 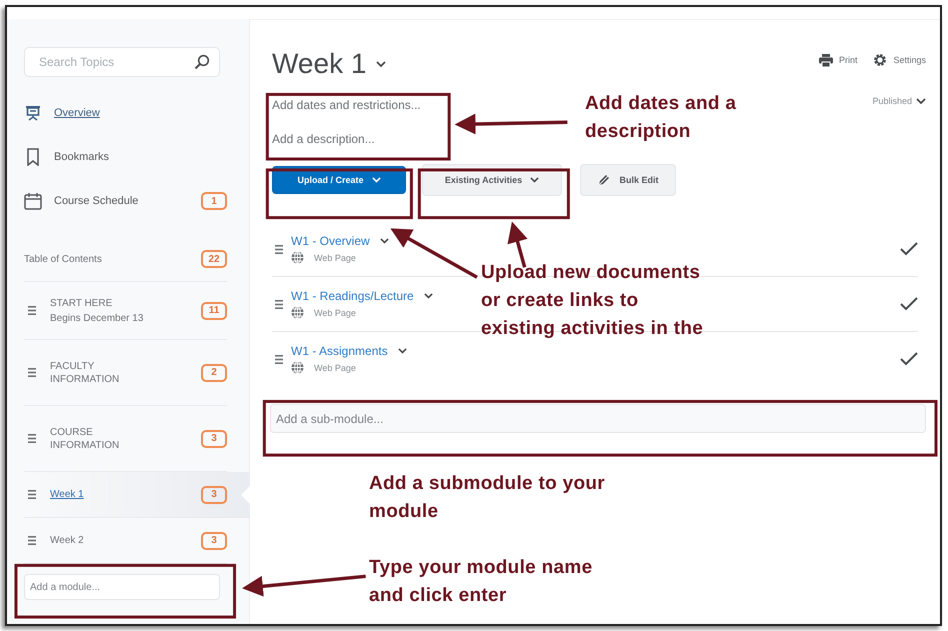 I want to click on status-dropdown: Published, so click(x=899, y=101).